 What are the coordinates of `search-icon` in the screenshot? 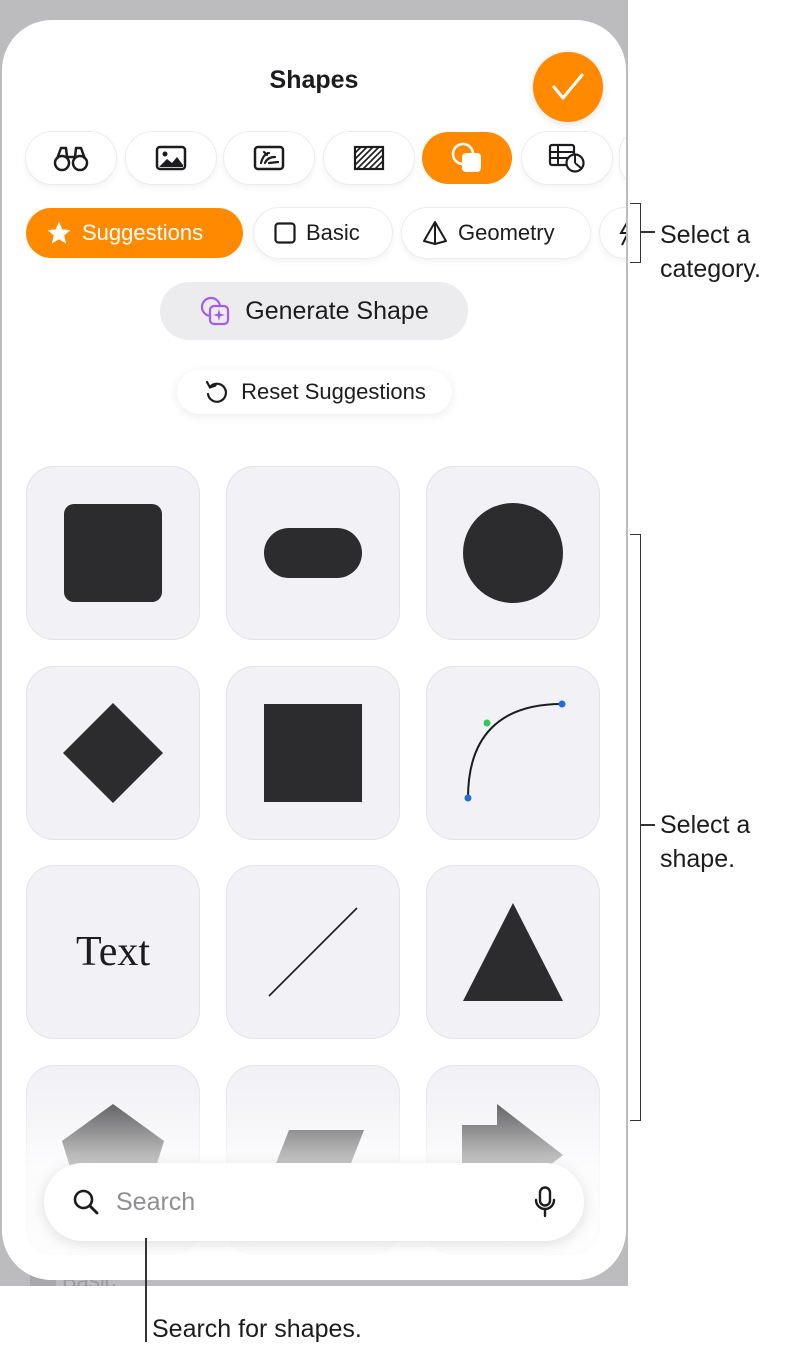 It's located at (86, 1202).